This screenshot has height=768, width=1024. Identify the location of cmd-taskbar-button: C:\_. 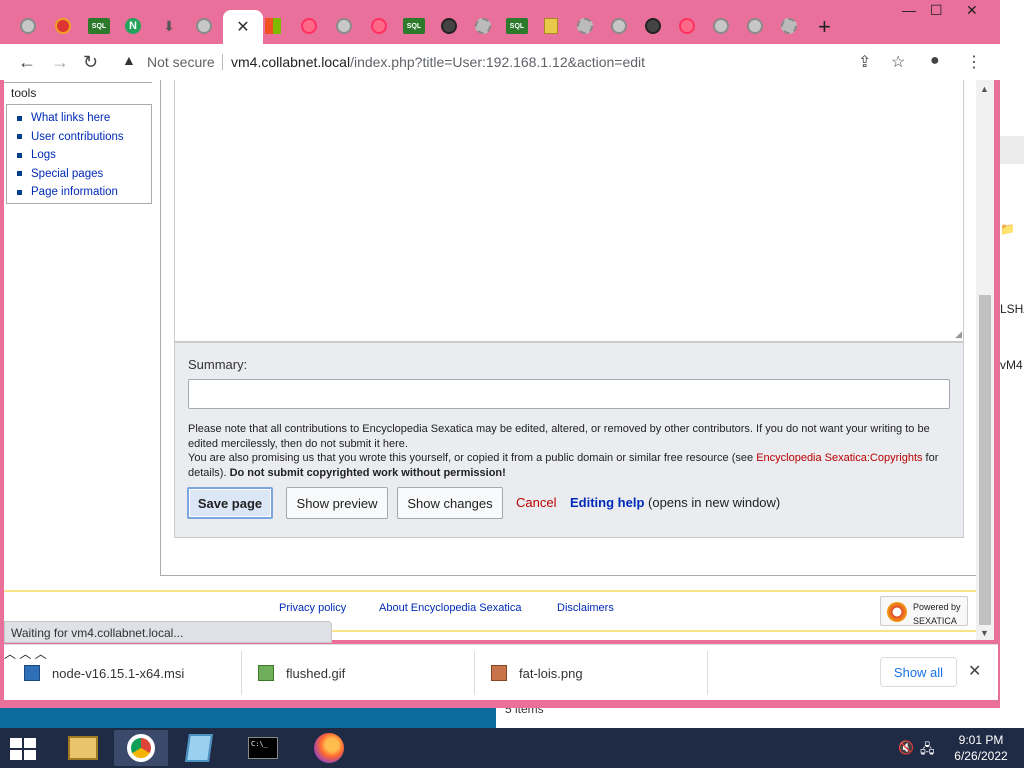
(263, 748).